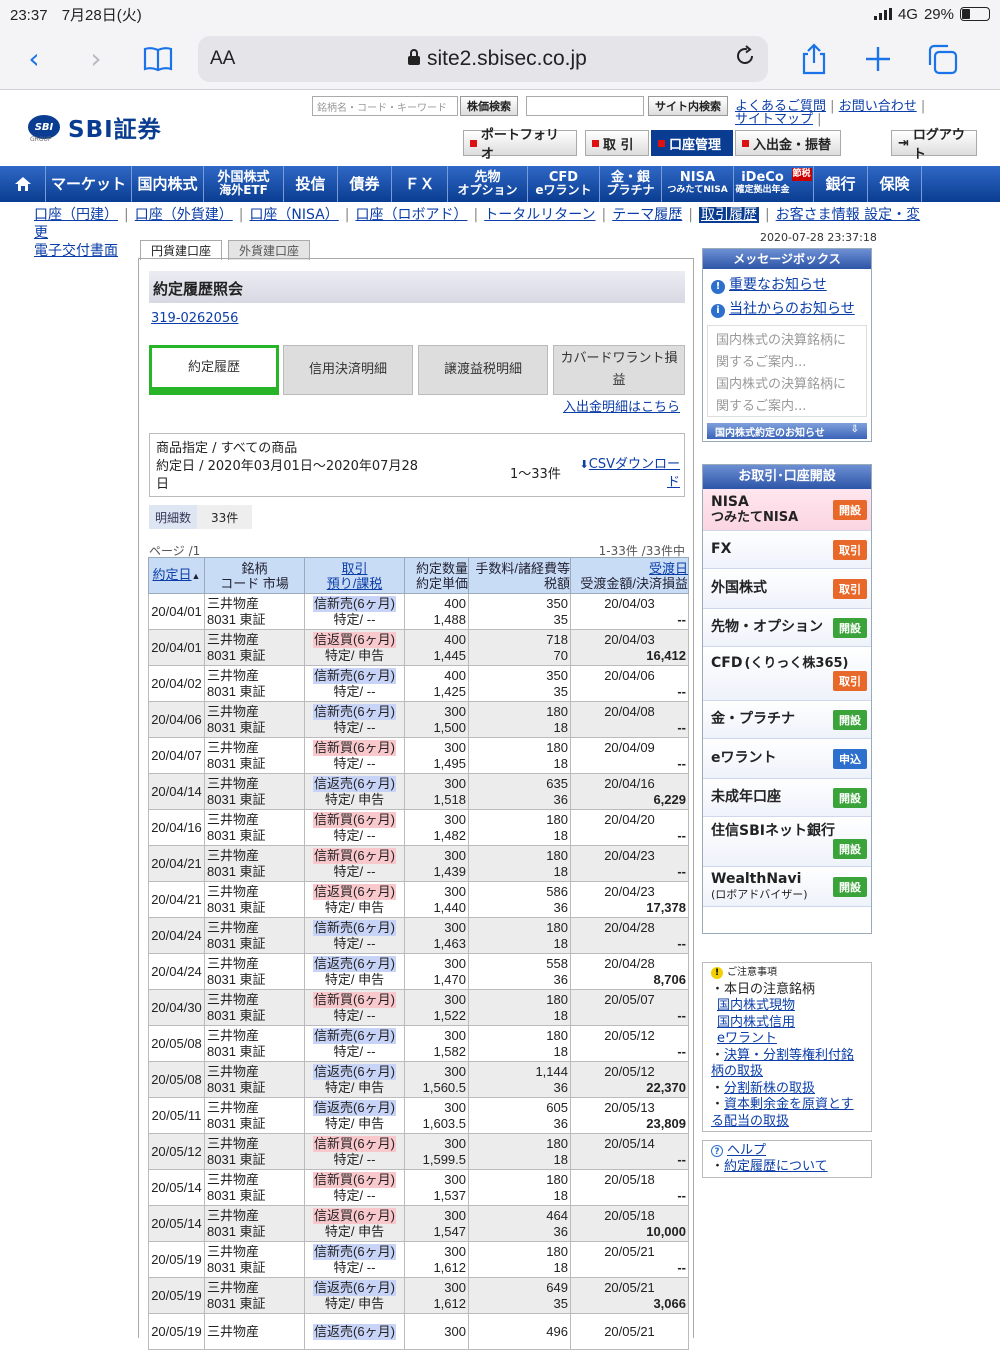  What do you see at coordinates (621, 405) in the screenshot?
I see `deposit-history-link: 入出金明細はこちら` at bounding box center [621, 405].